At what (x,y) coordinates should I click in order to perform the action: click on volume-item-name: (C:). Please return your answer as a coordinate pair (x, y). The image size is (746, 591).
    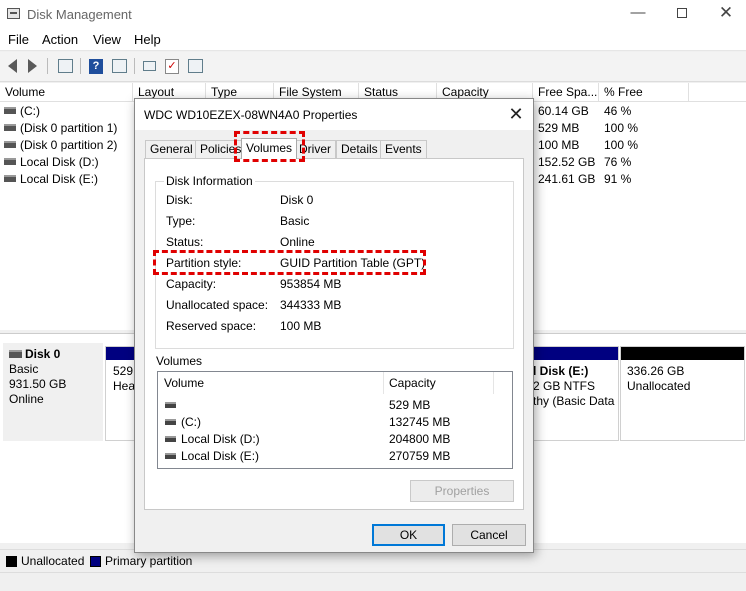
    Looking at the image, I should click on (191, 422).